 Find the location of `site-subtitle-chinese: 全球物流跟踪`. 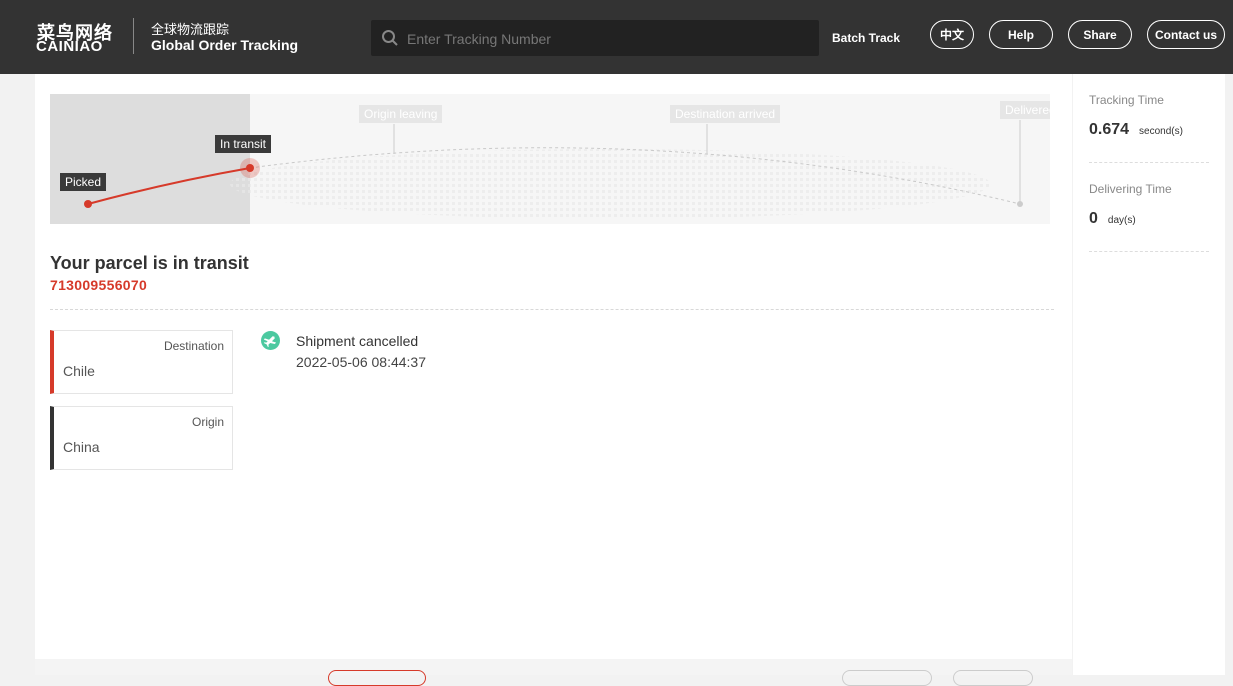

site-subtitle-chinese: 全球物流跟踪 is located at coordinates (190, 29).